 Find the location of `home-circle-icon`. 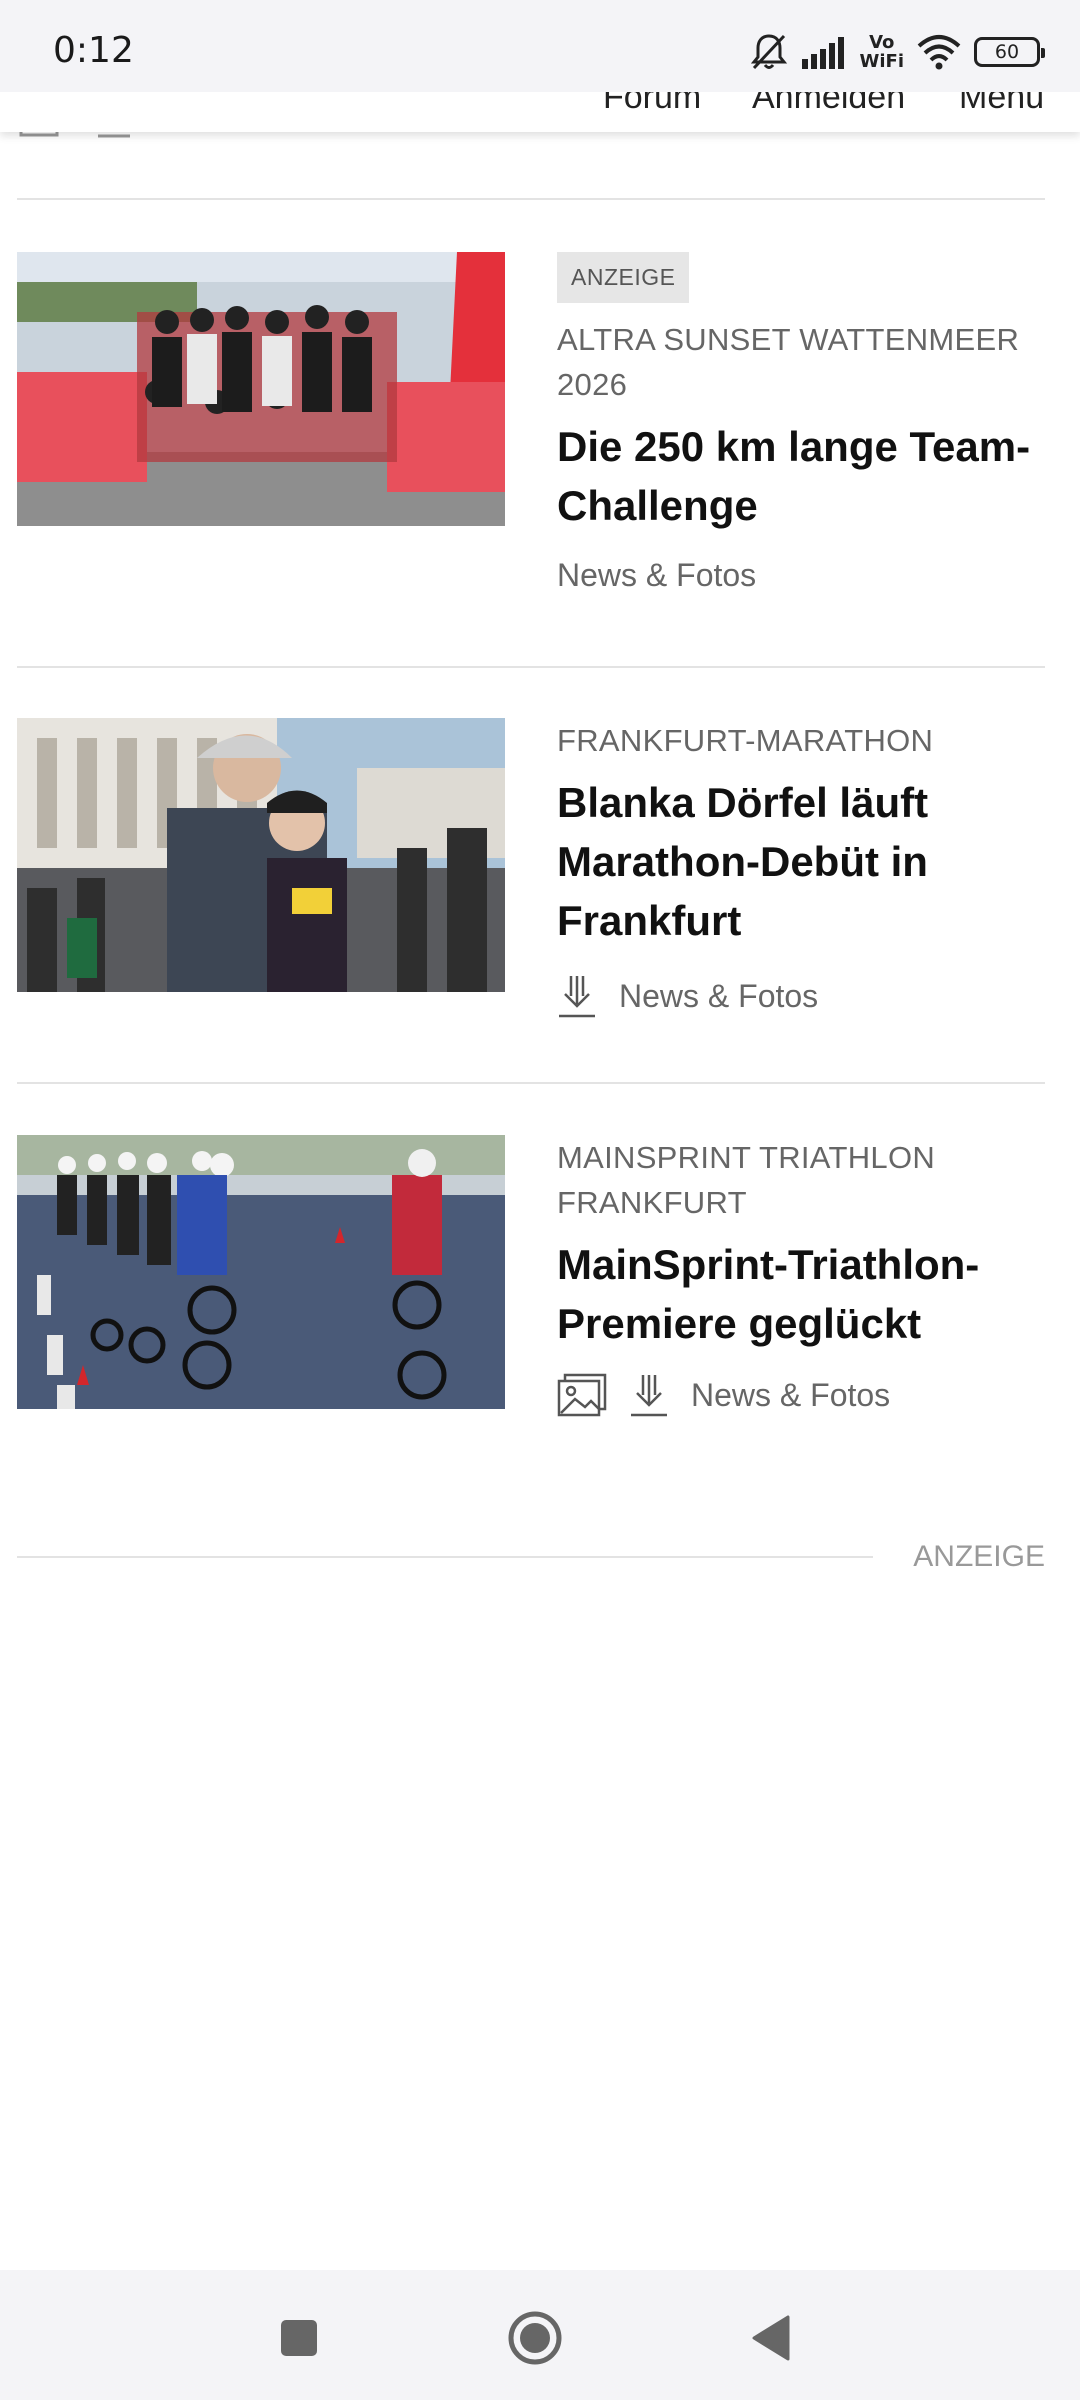

home-circle-icon is located at coordinates (535, 2338).